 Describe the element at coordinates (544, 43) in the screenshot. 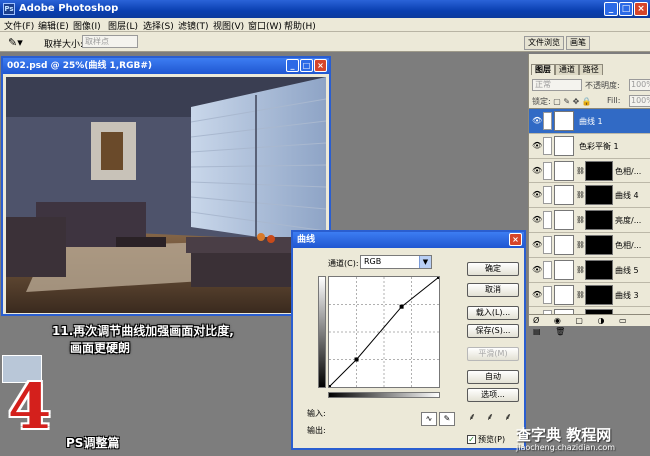

I see `tab-file-browser: 文件浏览` at that location.